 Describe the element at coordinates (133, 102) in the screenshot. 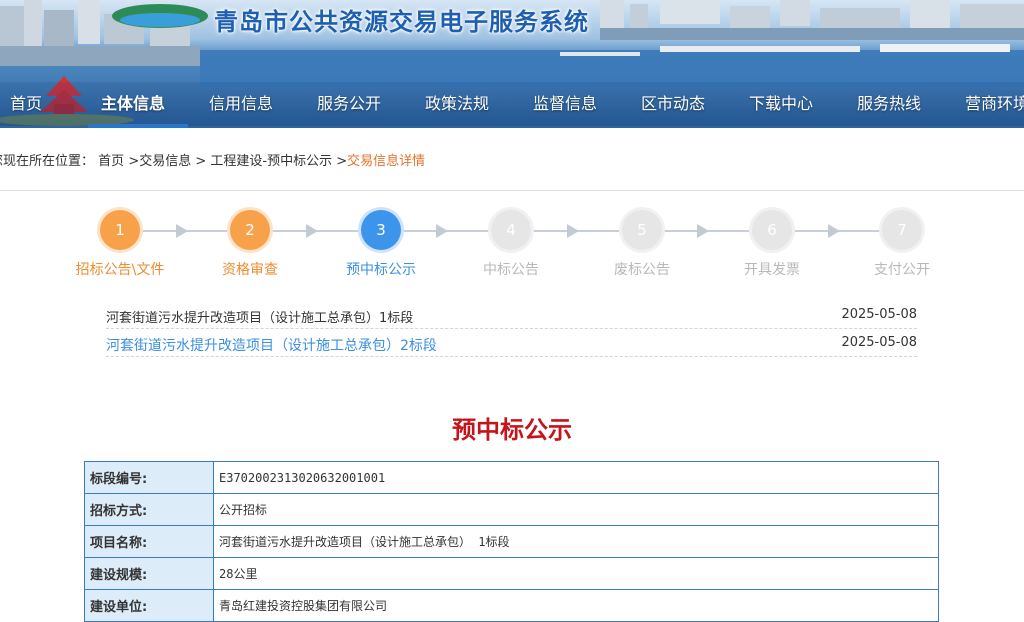

I see `nav-item-entity-info: 主体信息` at that location.